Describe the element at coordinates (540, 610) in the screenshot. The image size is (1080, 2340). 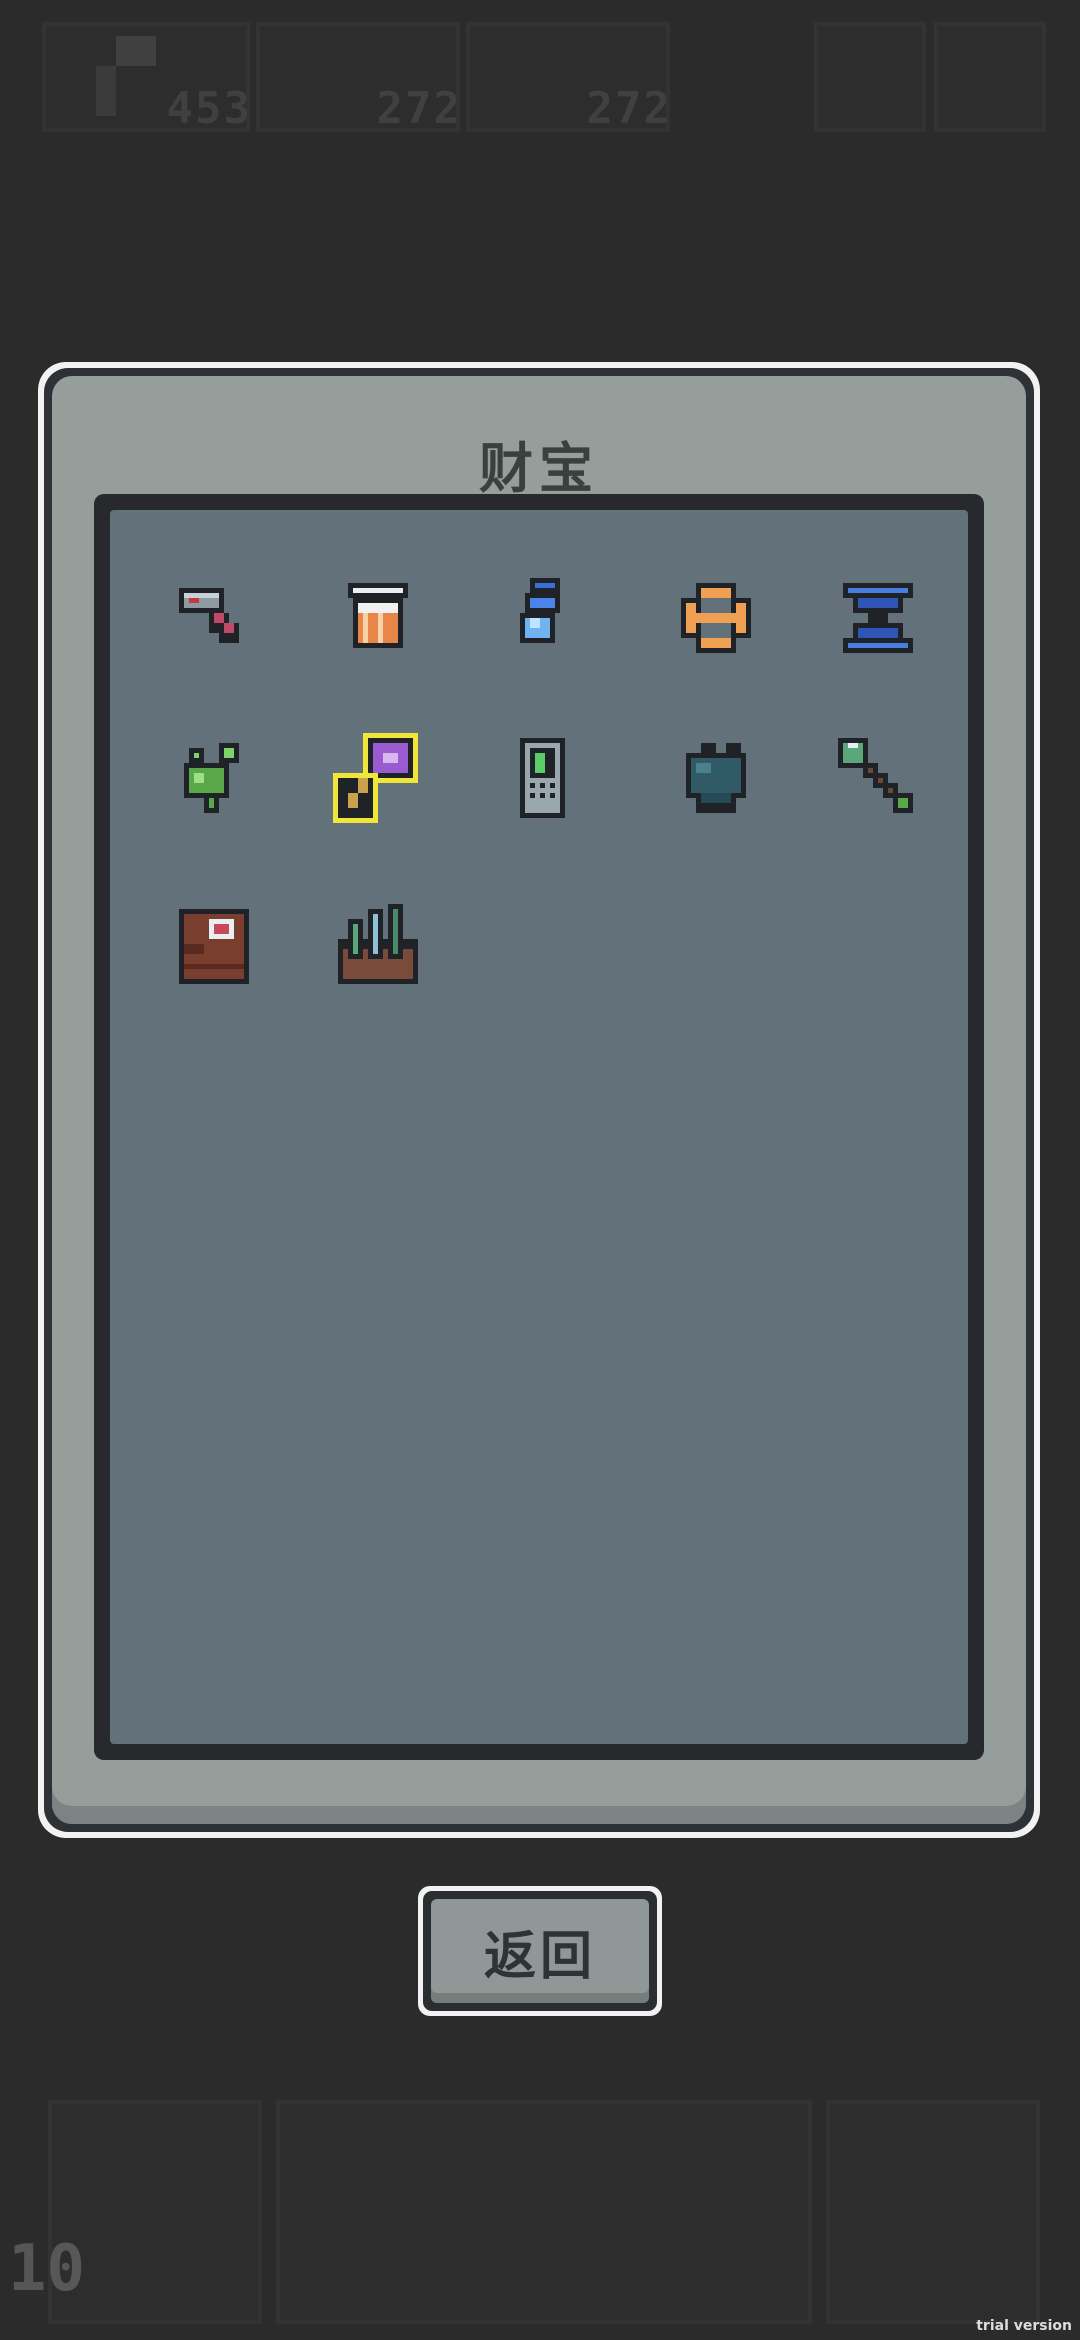
I see `blue-feather-icon` at that location.